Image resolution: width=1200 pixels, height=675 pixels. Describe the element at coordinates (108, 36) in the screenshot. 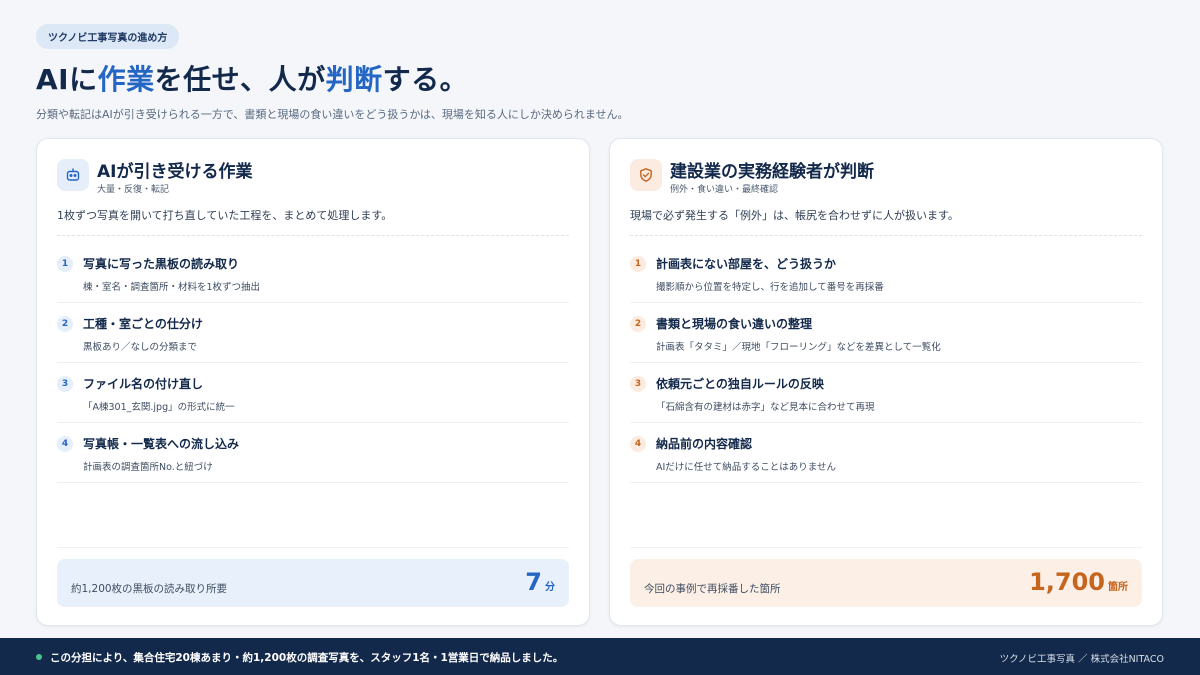

I see `section-tag: ツクノビ工事写真の進め方` at that location.